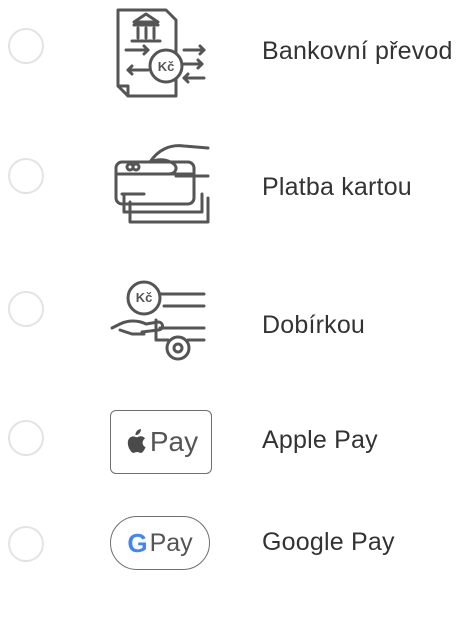 The height and width of the screenshot is (634, 473). I want to click on radio-cash-on-delivery, so click(26, 309).